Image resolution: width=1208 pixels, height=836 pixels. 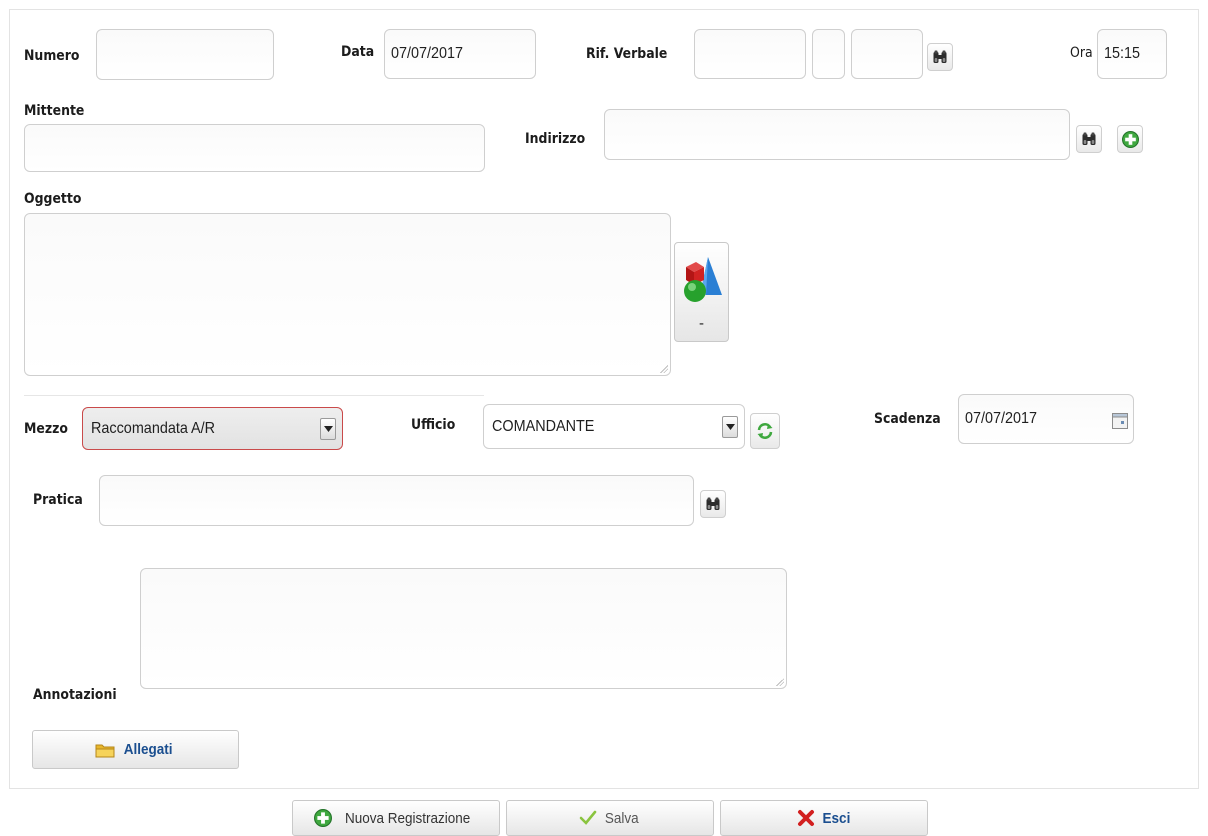 I want to click on pratica-label: Pratica, so click(x=58, y=500).